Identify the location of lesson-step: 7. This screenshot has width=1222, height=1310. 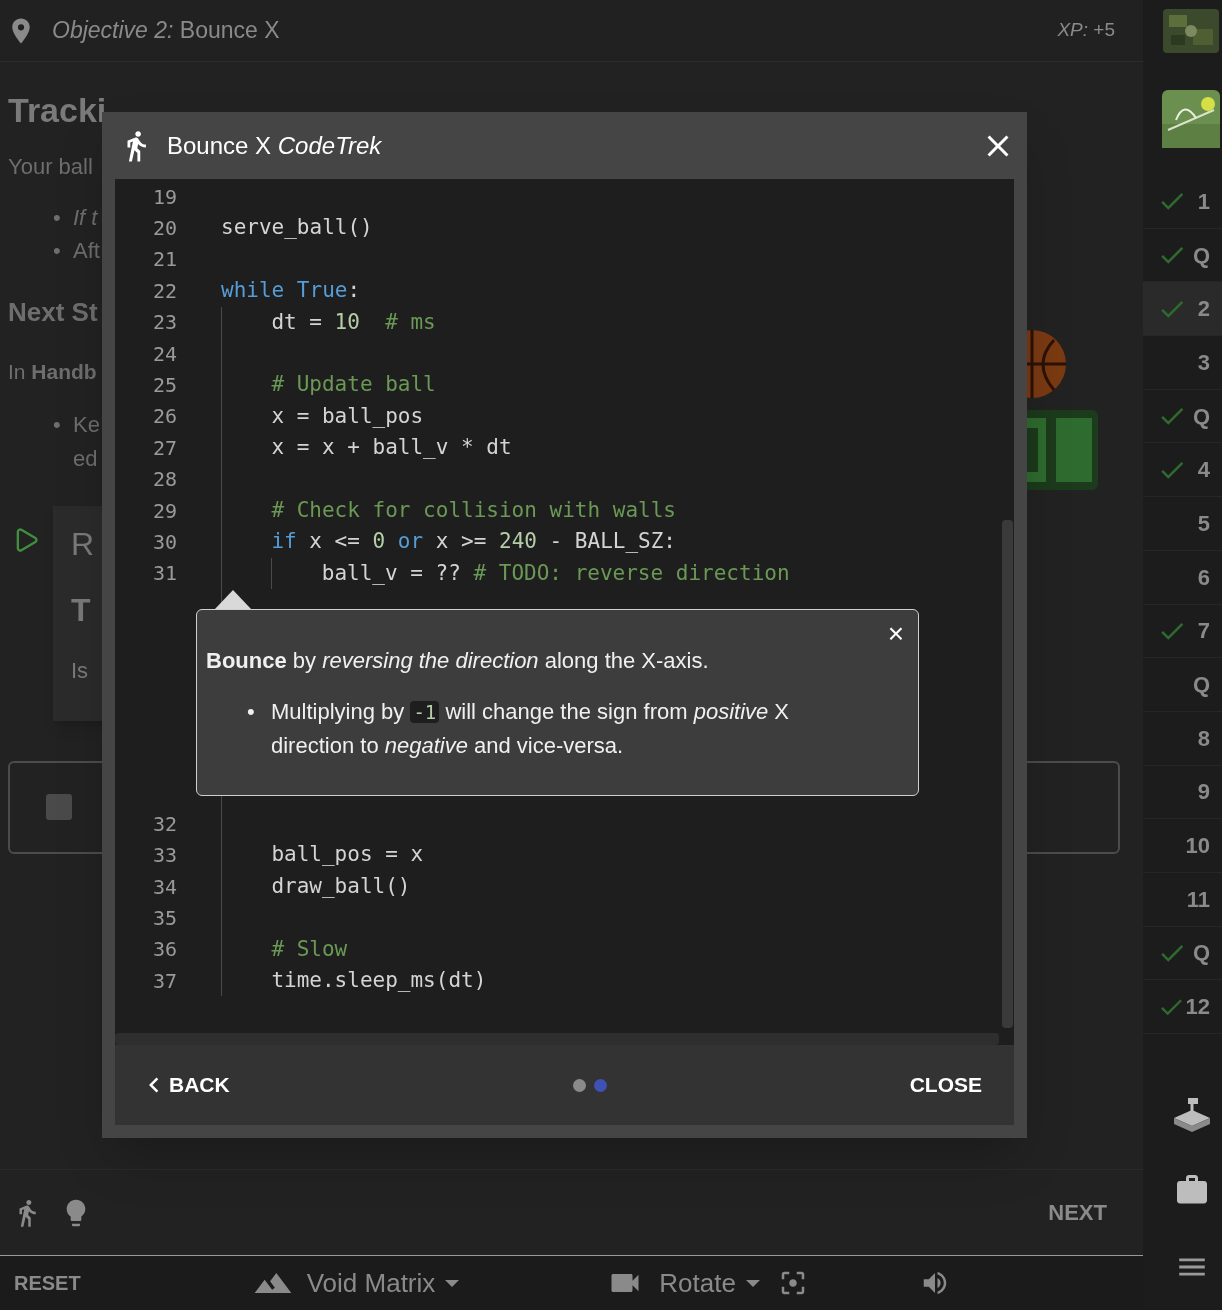
(1182, 631).